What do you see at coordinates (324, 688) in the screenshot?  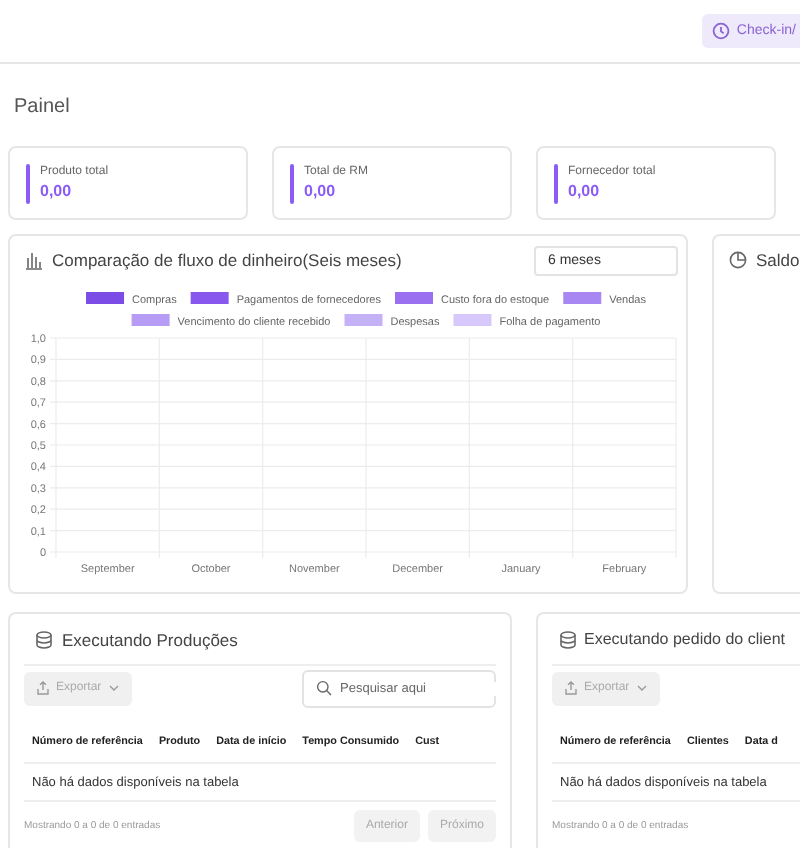 I see `search-icon` at bounding box center [324, 688].